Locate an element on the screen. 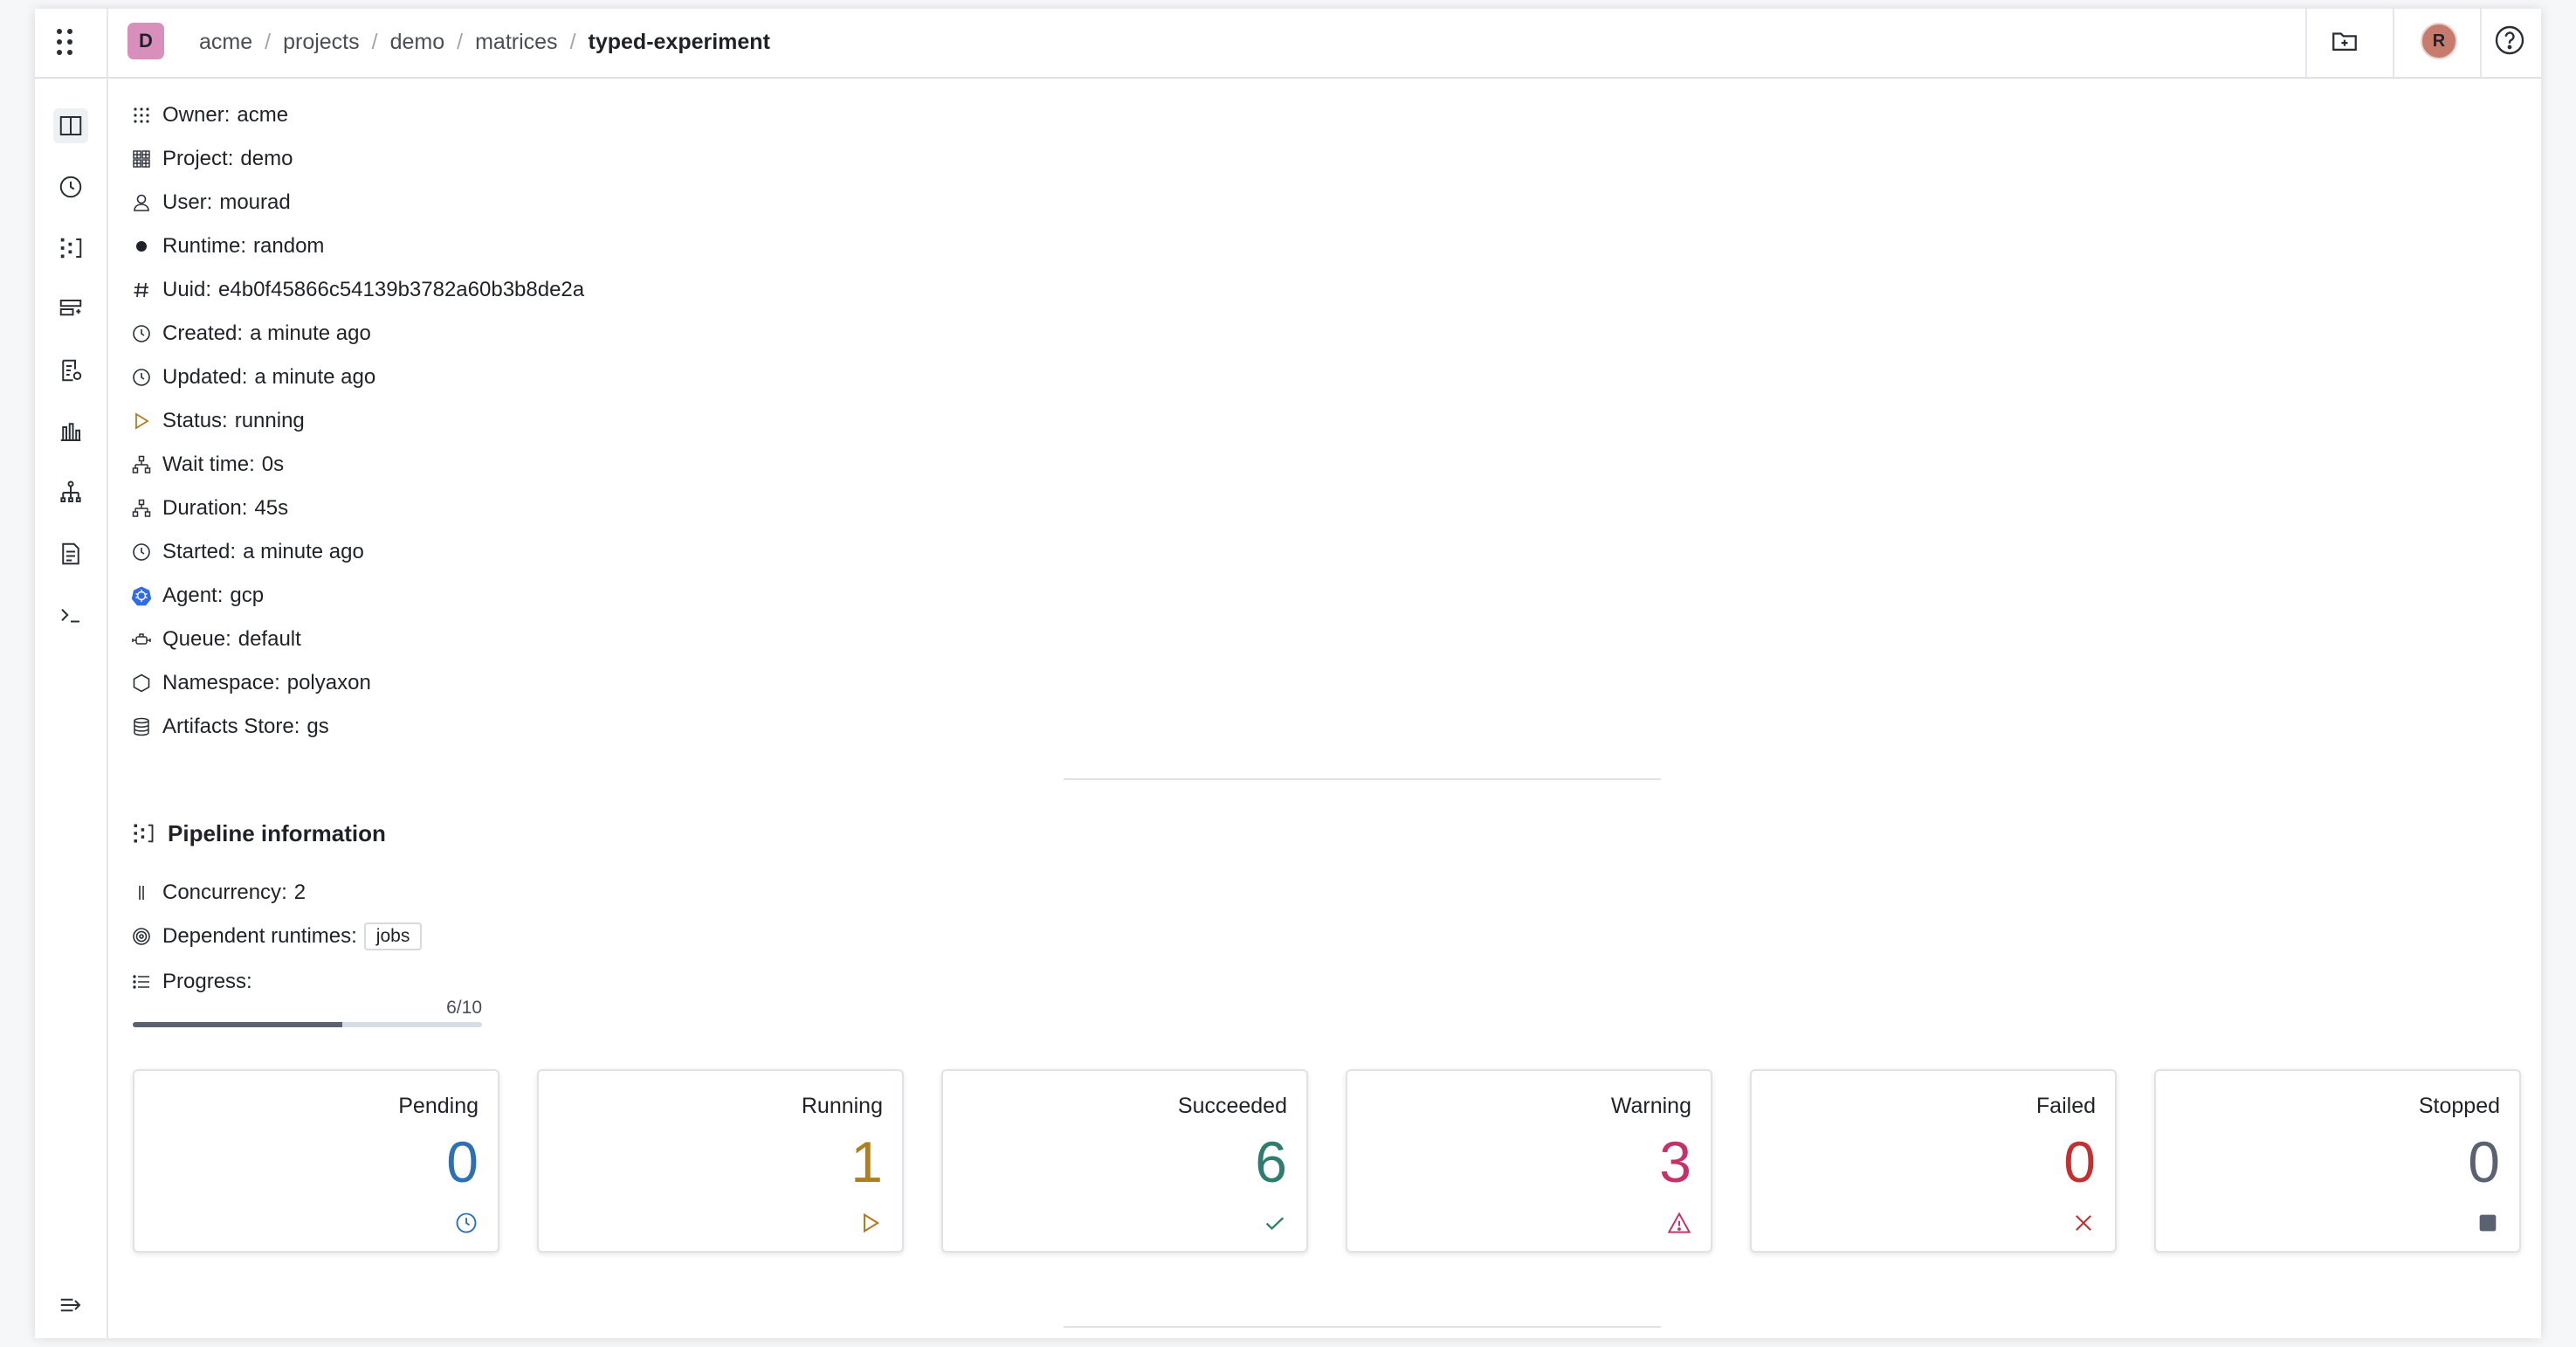 The width and height of the screenshot is (2576, 1347). meta-agent: Agent: gcp is located at coordinates (197, 596).